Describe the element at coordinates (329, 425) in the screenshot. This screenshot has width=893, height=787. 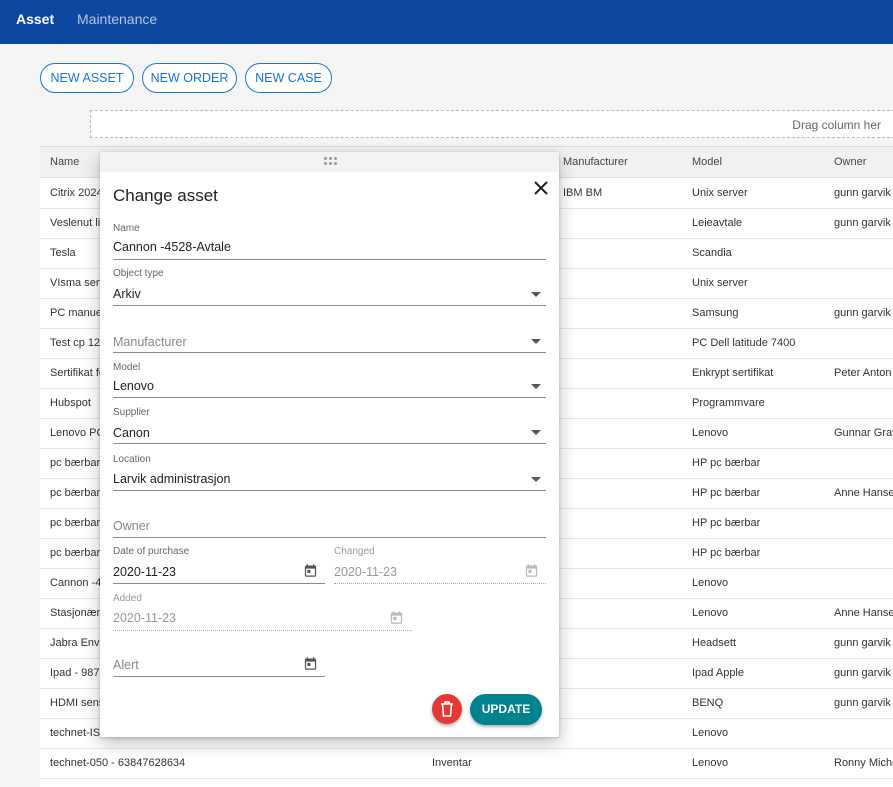
I see `supplier-select: Supplier Canon` at that location.